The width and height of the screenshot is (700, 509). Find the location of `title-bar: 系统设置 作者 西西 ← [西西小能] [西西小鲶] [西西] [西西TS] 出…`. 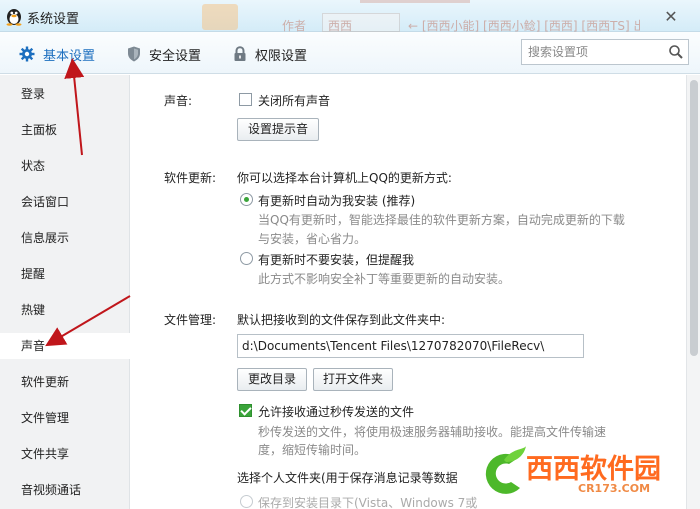

title-bar: 系统设置 作者 西西 ← [西西小能] [西西小鲶] [西西] [西西TS] 出… is located at coordinates (350, 16).